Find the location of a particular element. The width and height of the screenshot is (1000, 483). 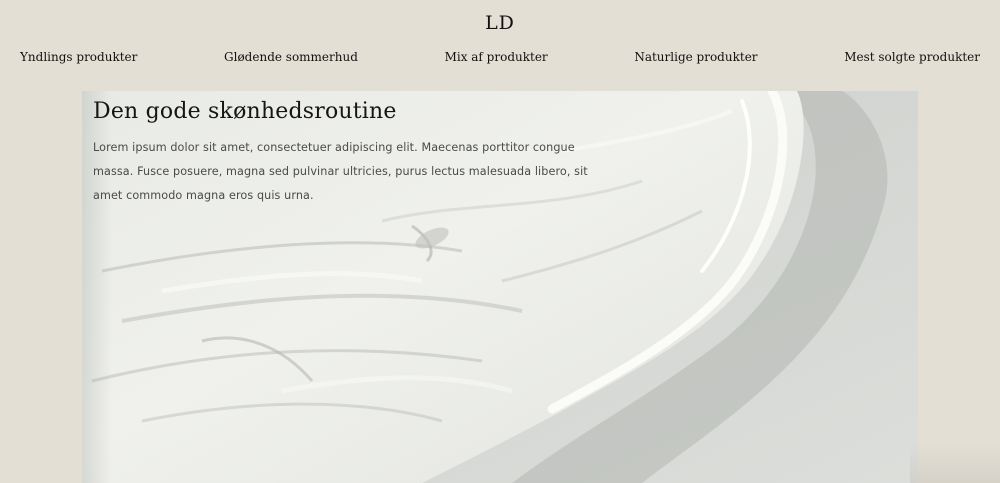

nav-item-naturlige-produkter: Naturlige produkter is located at coordinates (695, 57).